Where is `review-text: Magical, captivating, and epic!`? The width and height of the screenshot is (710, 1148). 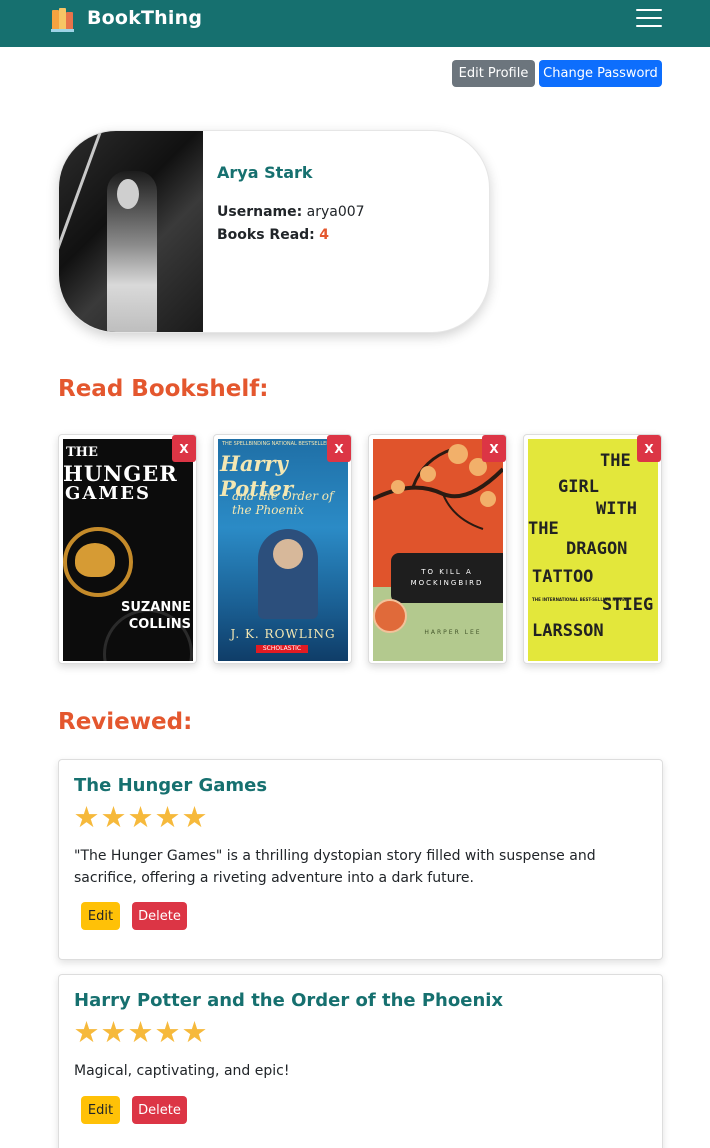
review-text: Magical, captivating, and epic! is located at coordinates (182, 1071).